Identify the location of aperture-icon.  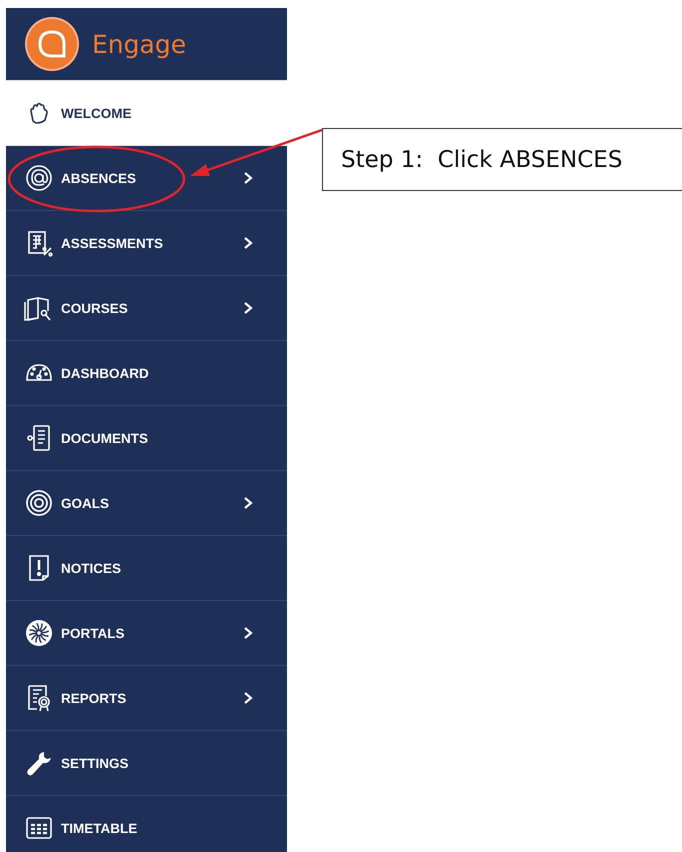
(39, 633).